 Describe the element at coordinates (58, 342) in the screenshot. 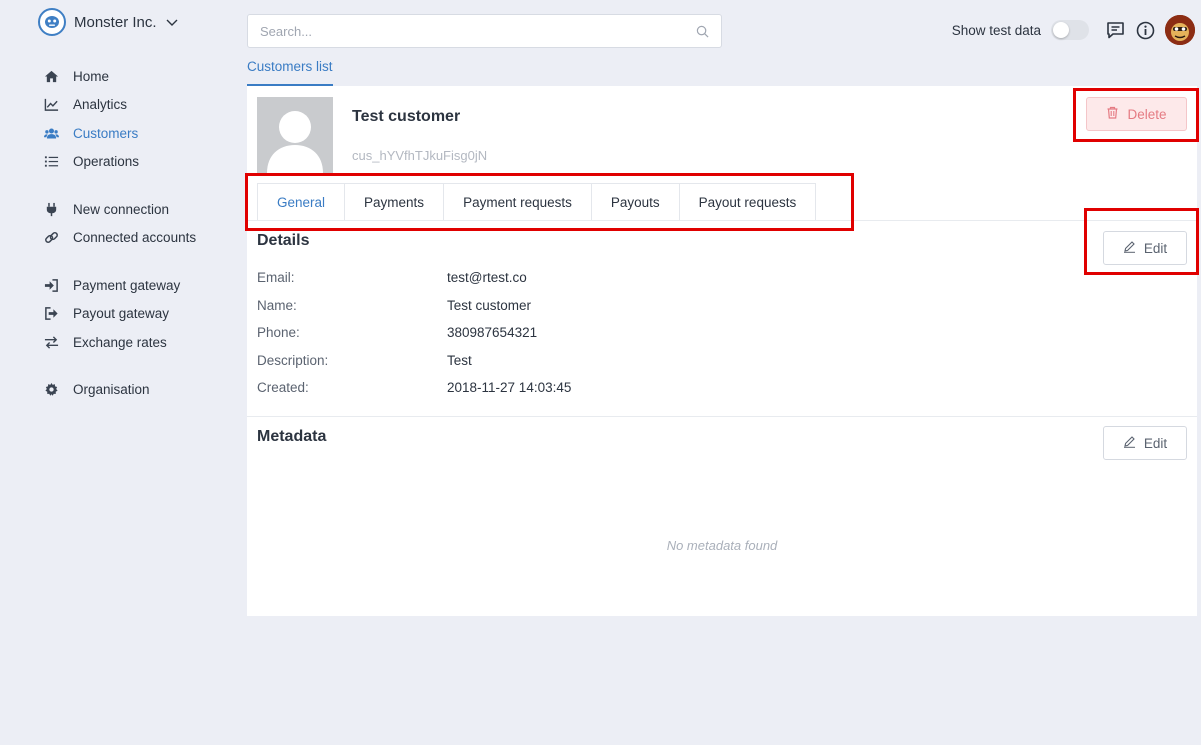

I see `exchange-icon` at that location.